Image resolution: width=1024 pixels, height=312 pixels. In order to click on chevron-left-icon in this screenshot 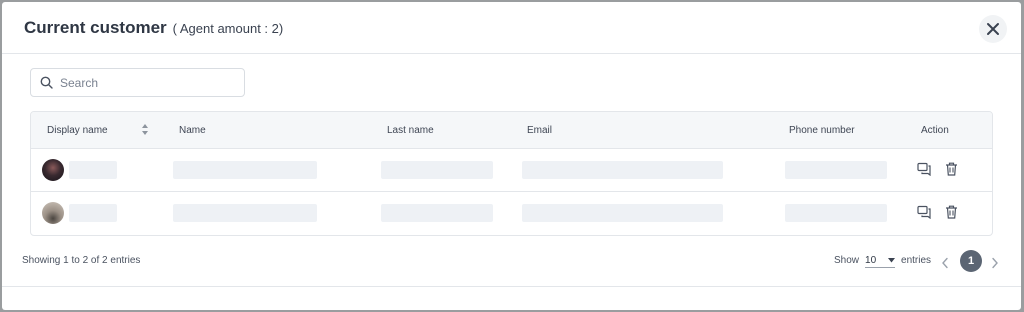, I will do `click(945, 263)`.